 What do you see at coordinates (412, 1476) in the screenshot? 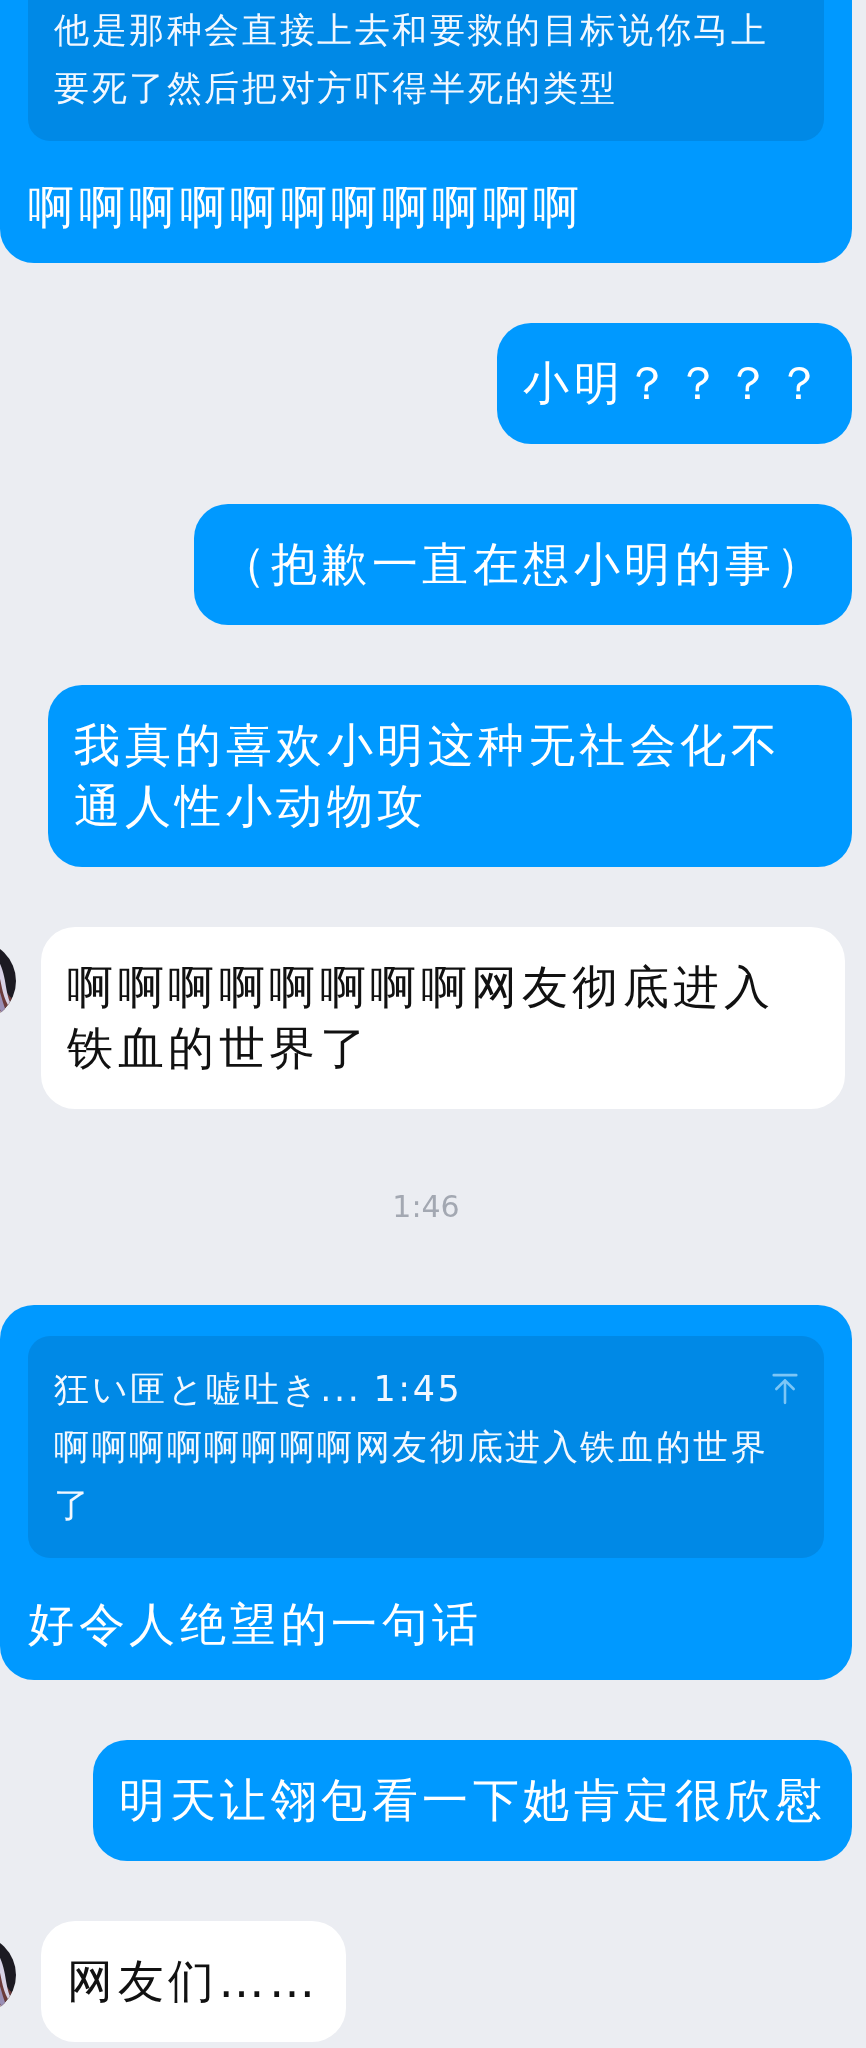
I see `quote-text: 啊啊啊啊啊啊啊啊网友彻底进入铁血的世界了` at bounding box center [412, 1476].